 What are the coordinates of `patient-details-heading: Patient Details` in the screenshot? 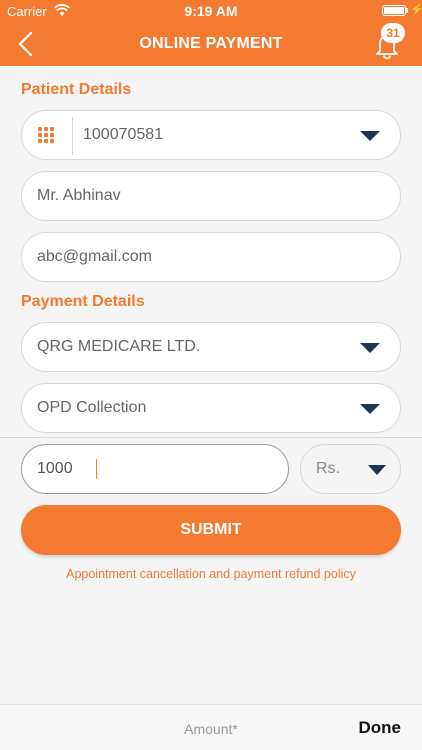 It's located at (76, 89).